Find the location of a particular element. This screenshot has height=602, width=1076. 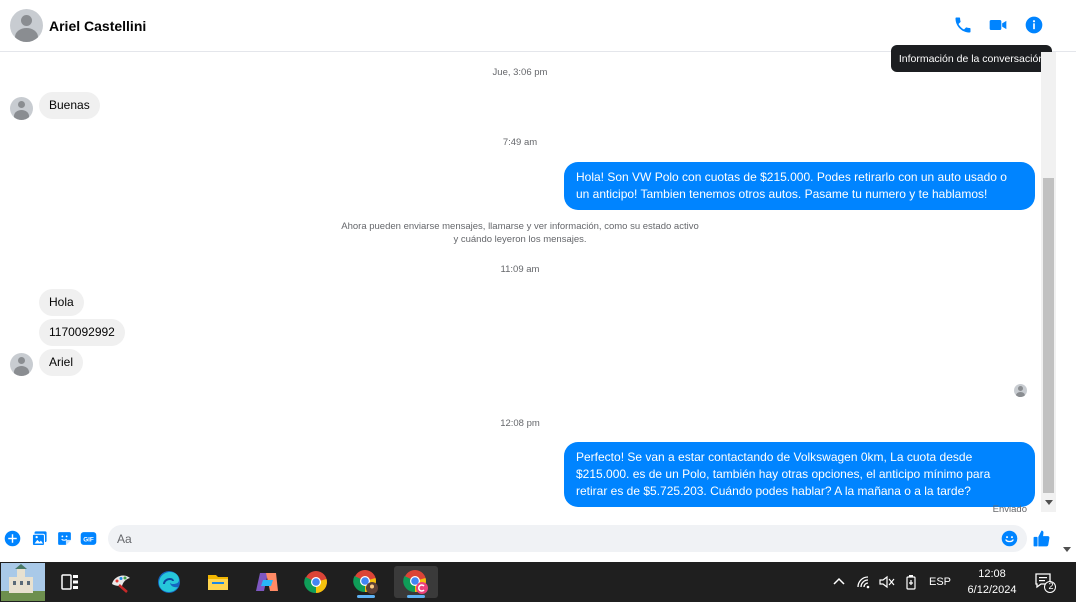

copilot-icon is located at coordinates (267, 582).